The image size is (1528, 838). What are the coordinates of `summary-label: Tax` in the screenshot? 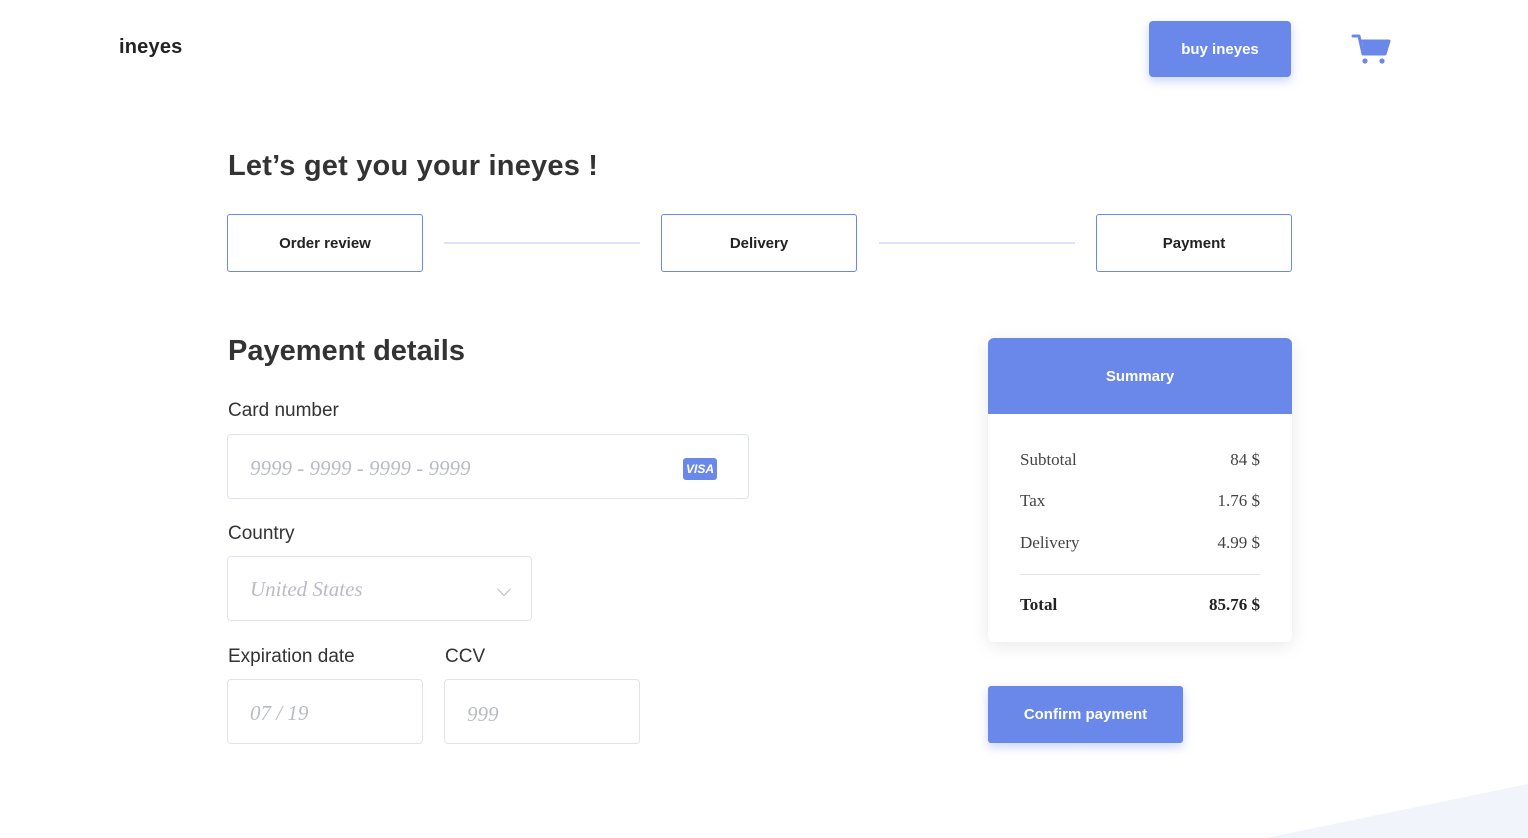 It's located at (1033, 500).